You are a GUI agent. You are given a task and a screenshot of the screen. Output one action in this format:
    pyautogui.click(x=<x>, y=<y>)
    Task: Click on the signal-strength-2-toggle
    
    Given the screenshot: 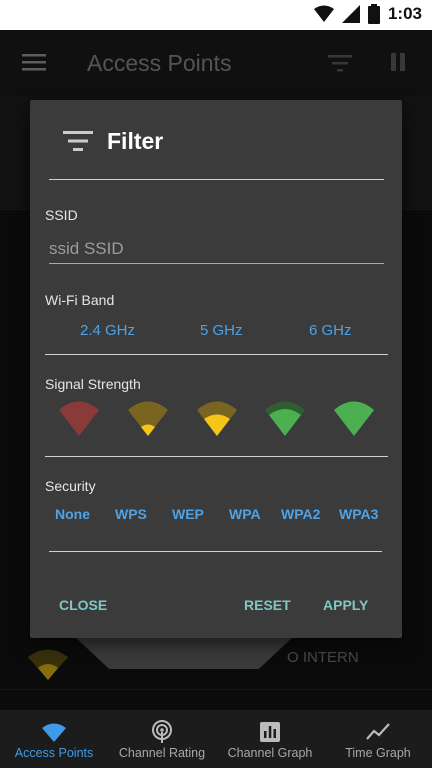 What is the action you would take?
    pyautogui.click(x=217, y=418)
    